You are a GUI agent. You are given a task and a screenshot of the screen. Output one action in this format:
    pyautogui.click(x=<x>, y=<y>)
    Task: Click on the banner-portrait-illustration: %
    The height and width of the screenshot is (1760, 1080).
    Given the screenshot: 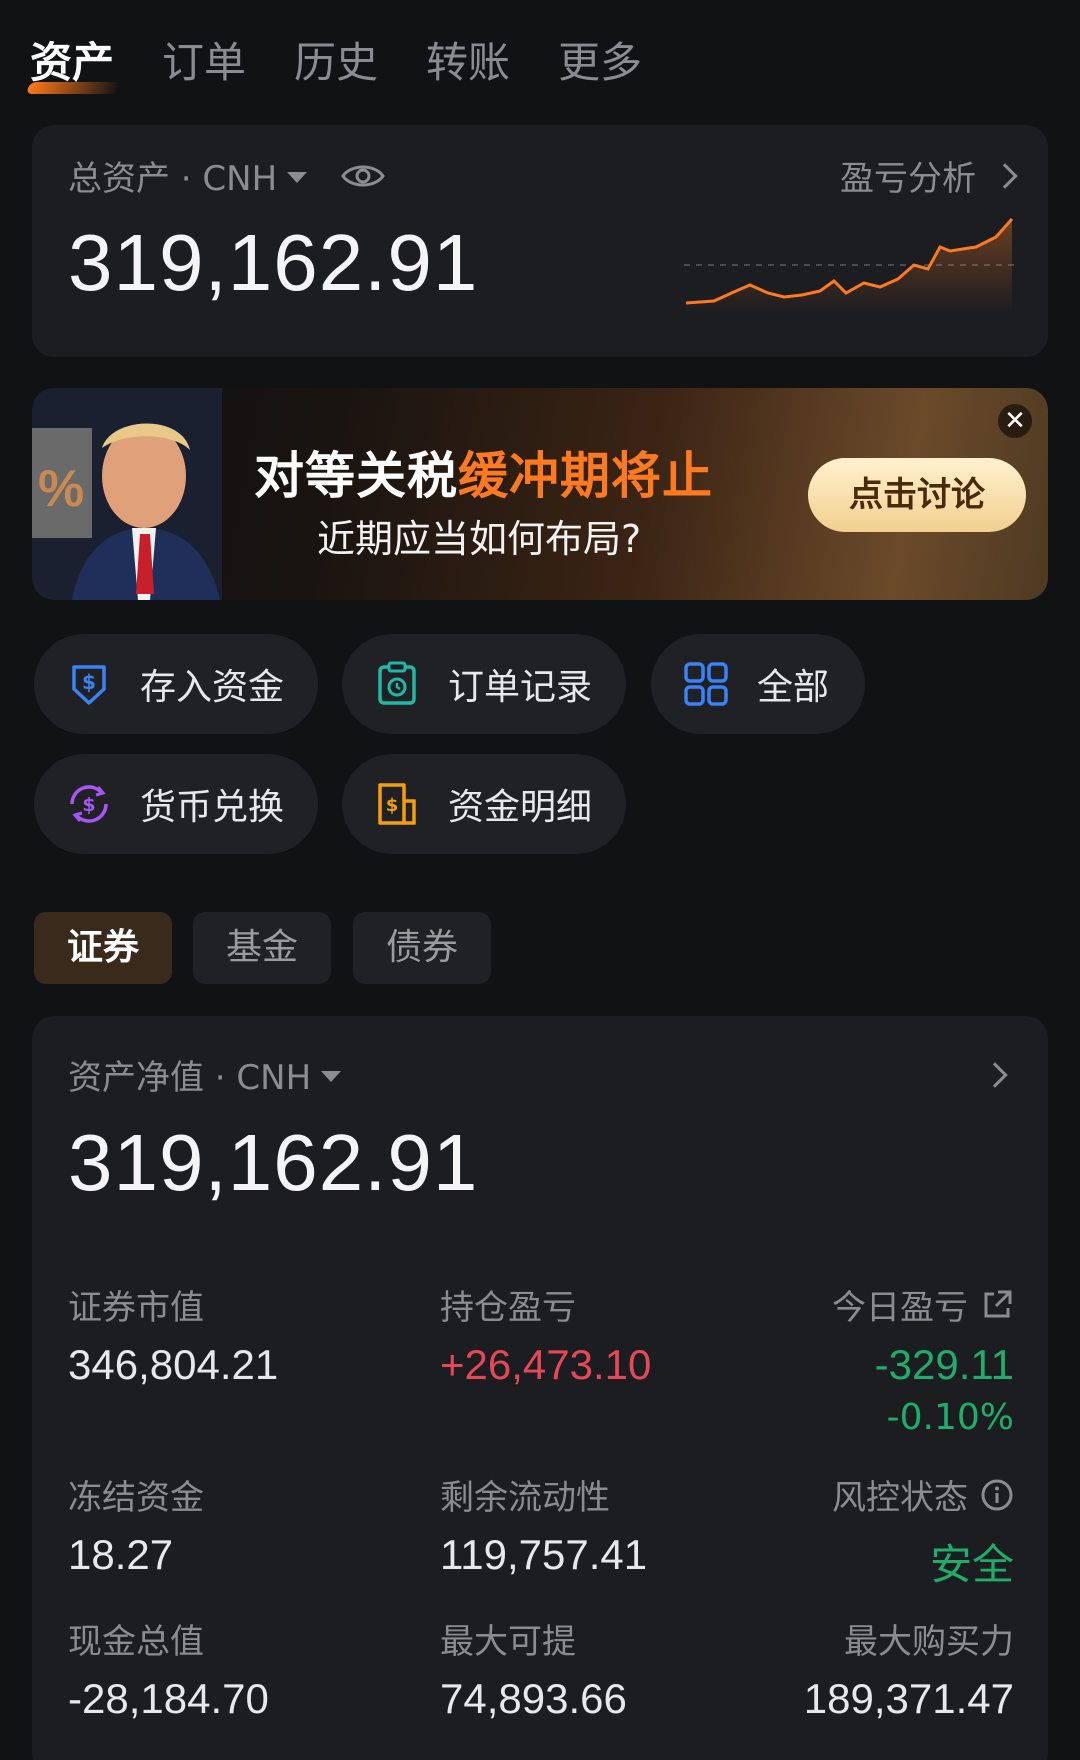 What is the action you would take?
    pyautogui.click(x=127, y=494)
    